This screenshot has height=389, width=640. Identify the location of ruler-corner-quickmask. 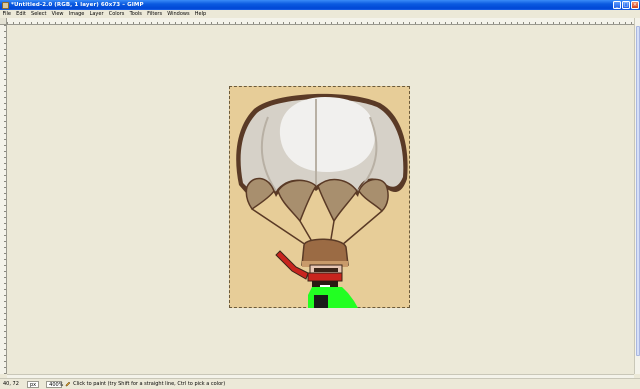
(3, 21).